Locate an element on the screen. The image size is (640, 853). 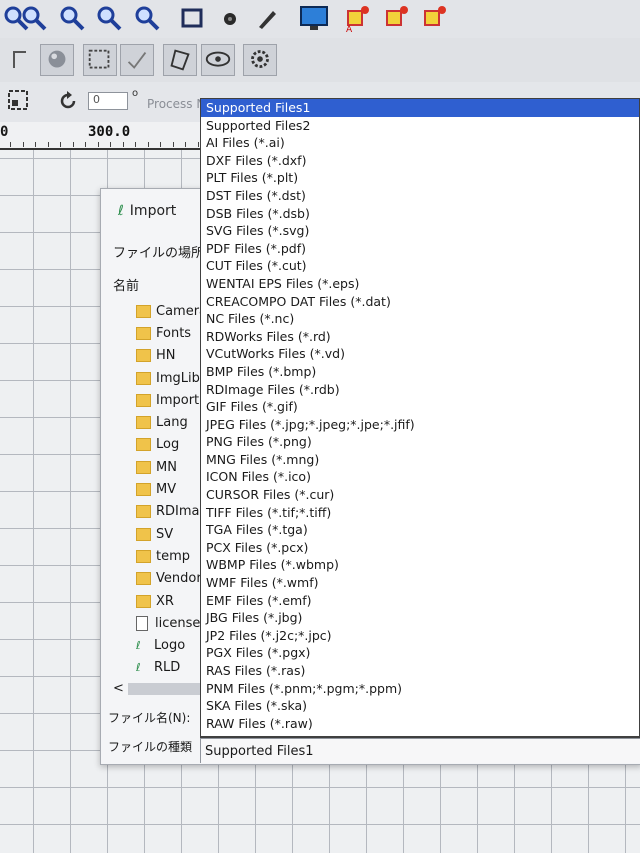
filetype-option: DSB Files (*.dsb) is located at coordinates (420, 214).